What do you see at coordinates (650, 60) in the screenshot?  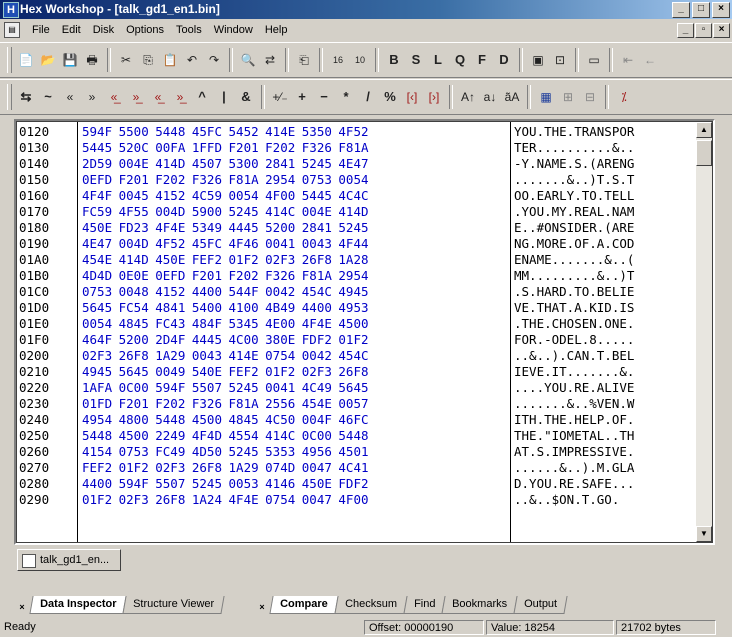 I see `forward-icon: ←` at bounding box center [650, 60].